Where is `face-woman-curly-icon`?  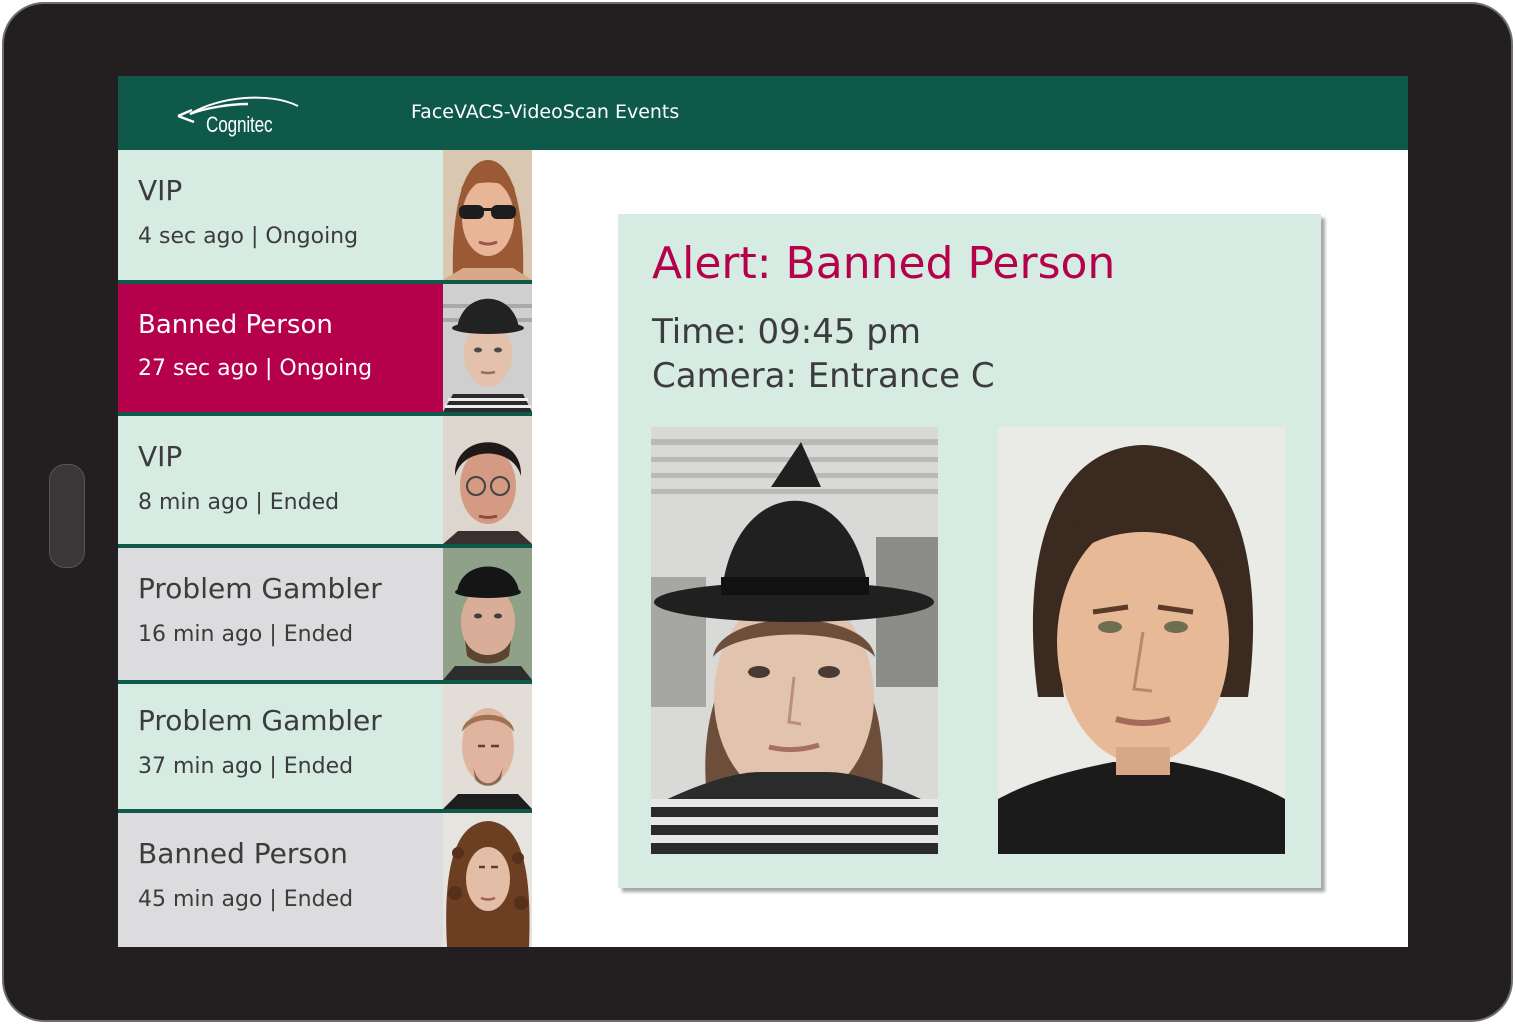
face-woman-curly-icon is located at coordinates (487, 880).